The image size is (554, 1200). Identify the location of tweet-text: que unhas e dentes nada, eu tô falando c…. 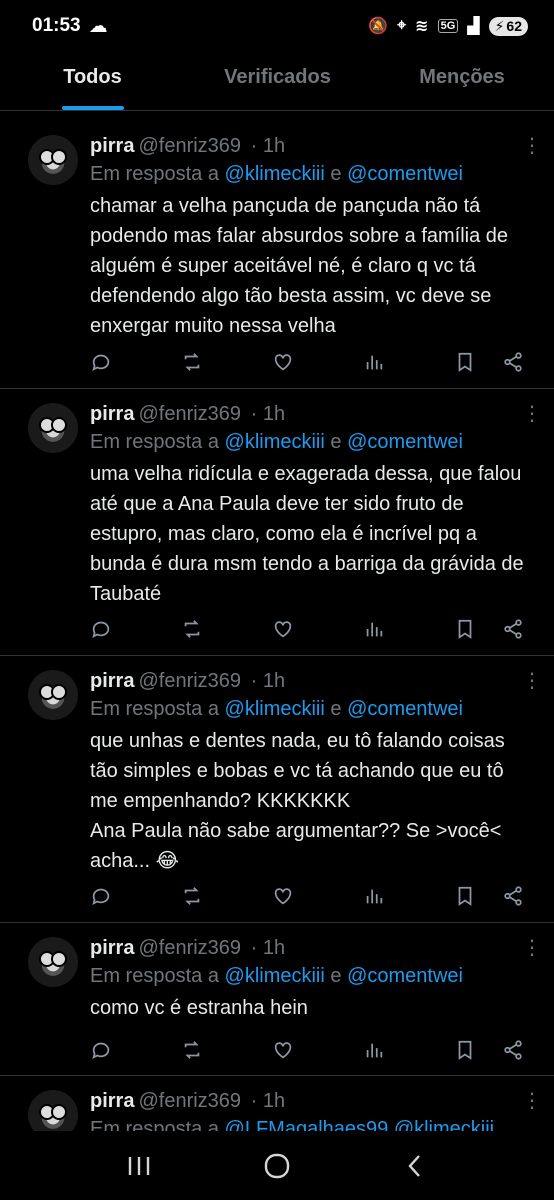
(297, 801).